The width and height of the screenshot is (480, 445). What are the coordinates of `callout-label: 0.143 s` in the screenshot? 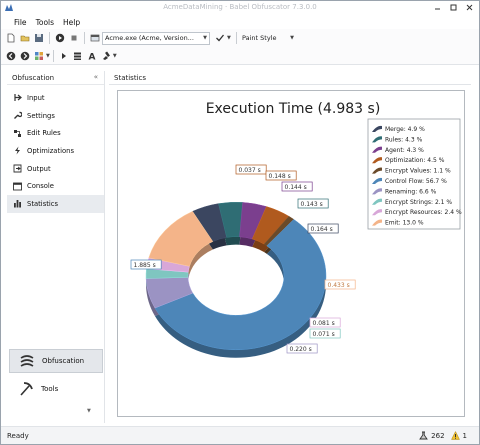 It's located at (312, 204).